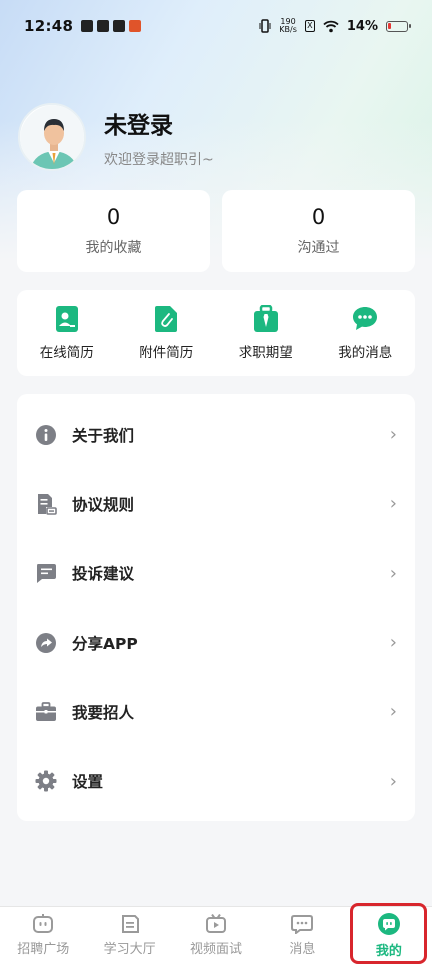  I want to click on menu-item-settings: 设置 ›, so click(216, 780).